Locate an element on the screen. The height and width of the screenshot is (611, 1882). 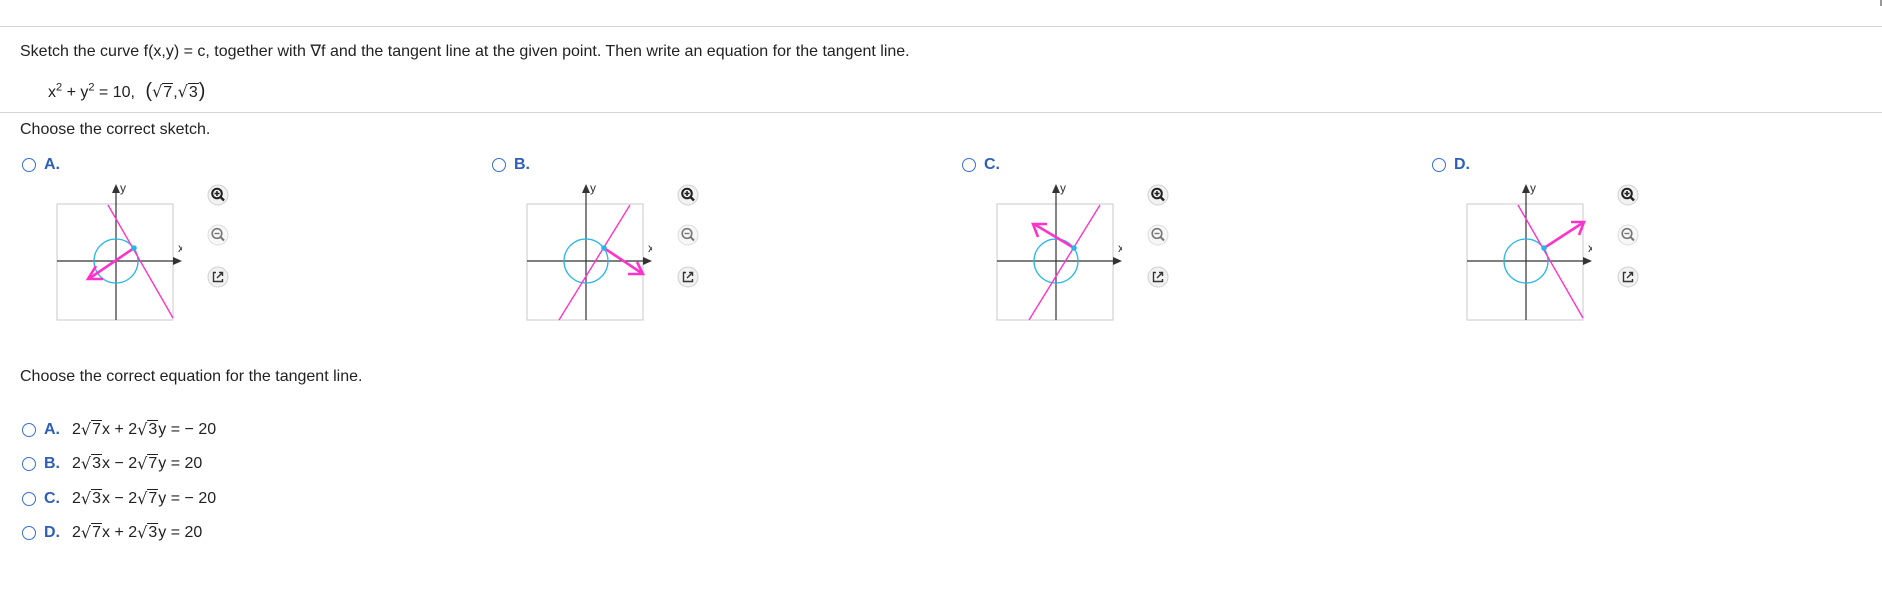
equation-option-b: B. 2 √ 3 x − 2 √ 7 y = 20 is located at coordinates (112, 463).